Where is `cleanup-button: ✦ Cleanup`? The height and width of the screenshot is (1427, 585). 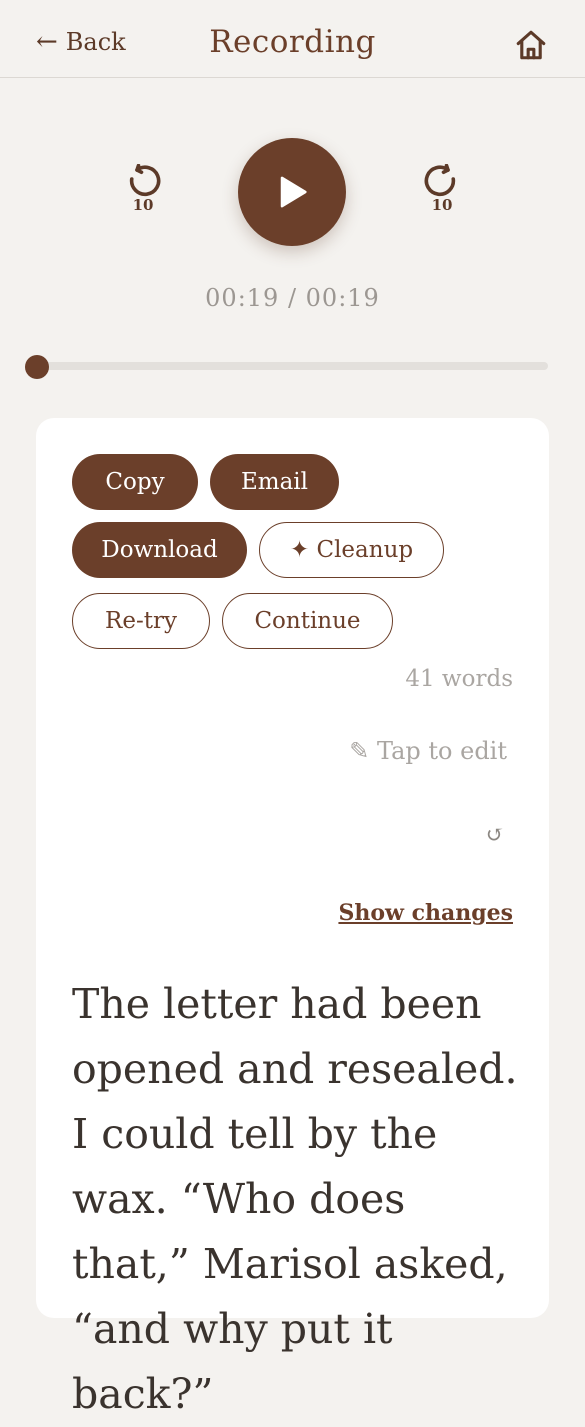
cleanup-button: ✦ Cleanup is located at coordinates (351, 550).